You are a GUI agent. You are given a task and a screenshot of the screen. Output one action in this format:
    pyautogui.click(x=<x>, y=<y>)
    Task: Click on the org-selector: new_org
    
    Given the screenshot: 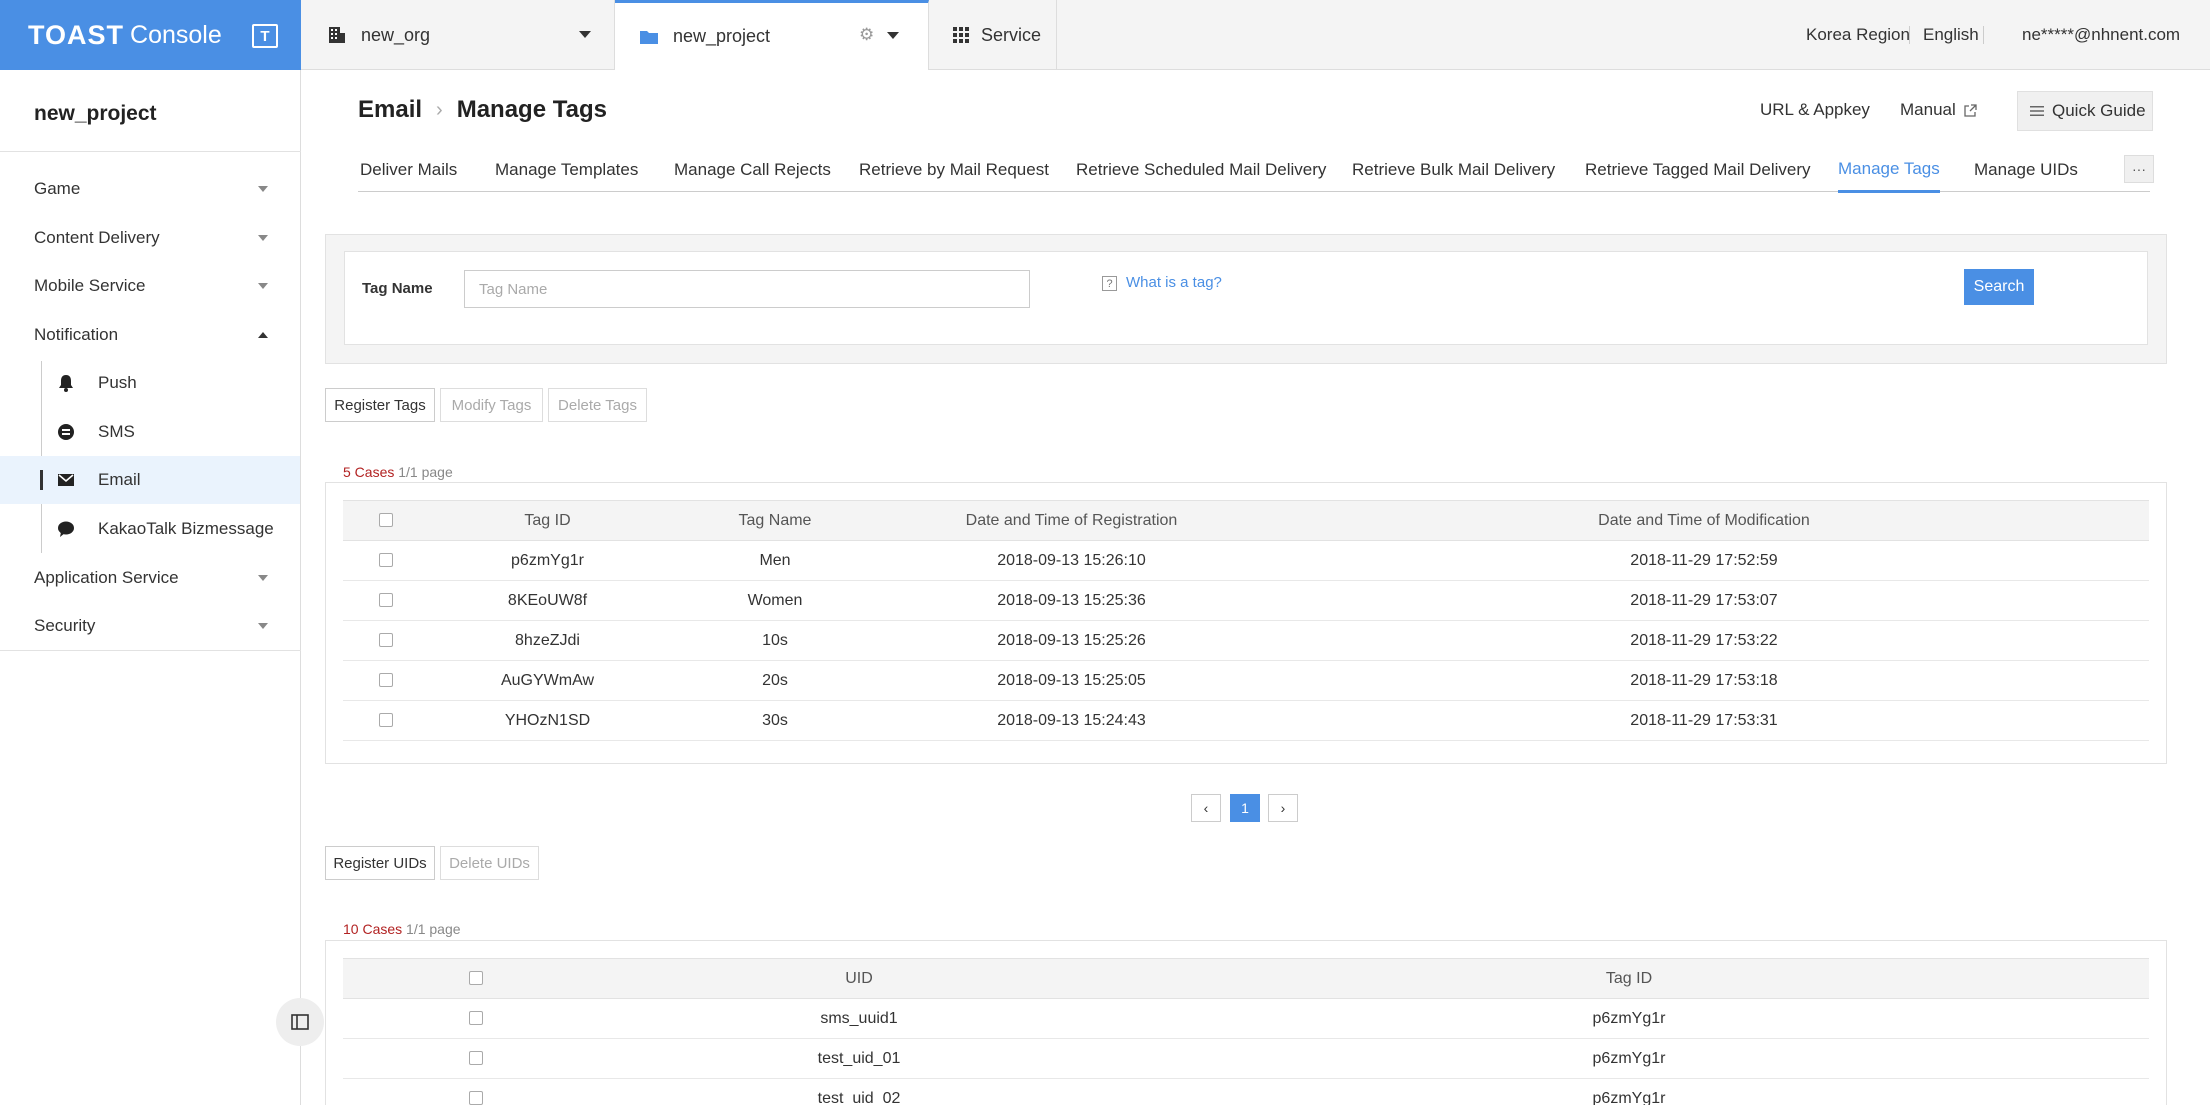 What is the action you would take?
    pyautogui.click(x=458, y=35)
    